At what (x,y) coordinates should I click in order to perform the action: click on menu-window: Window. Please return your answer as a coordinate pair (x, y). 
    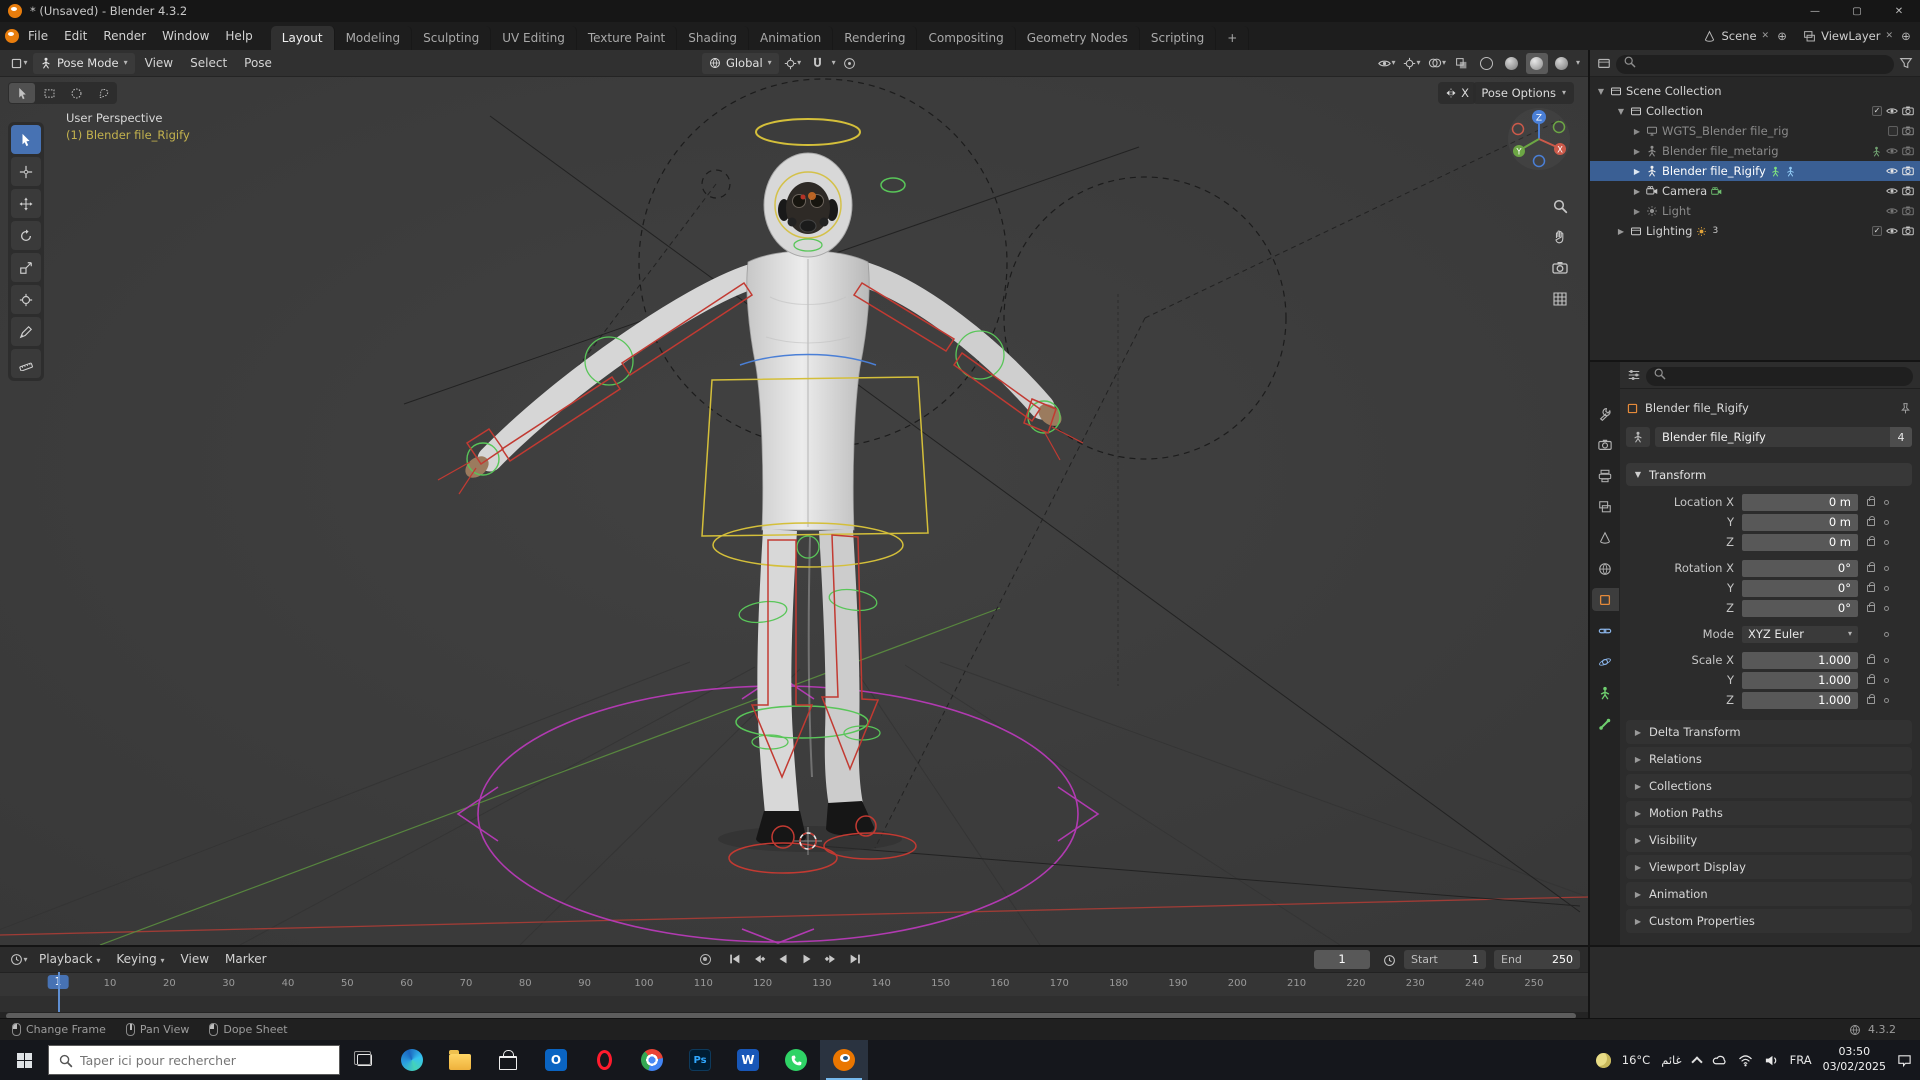
    Looking at the image, I should click on (185, 36).